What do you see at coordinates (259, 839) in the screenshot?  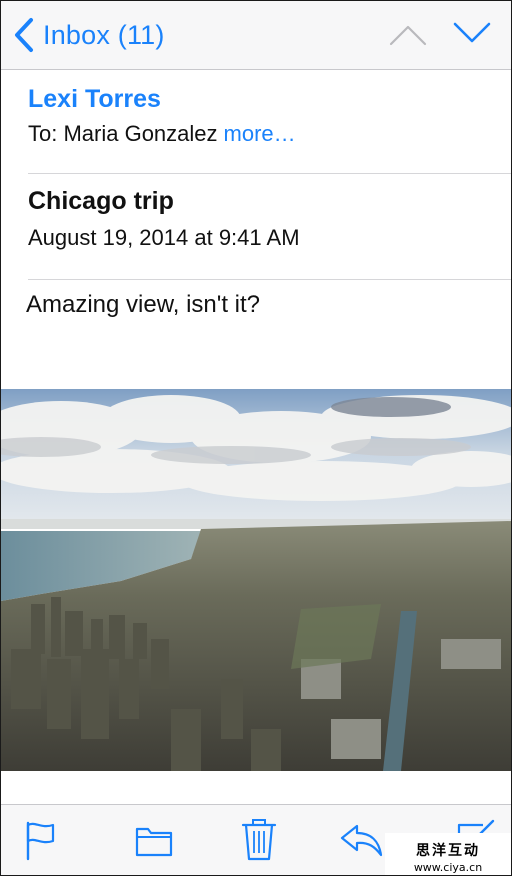 I see `trash-icon` at bounding box center [259, 839].